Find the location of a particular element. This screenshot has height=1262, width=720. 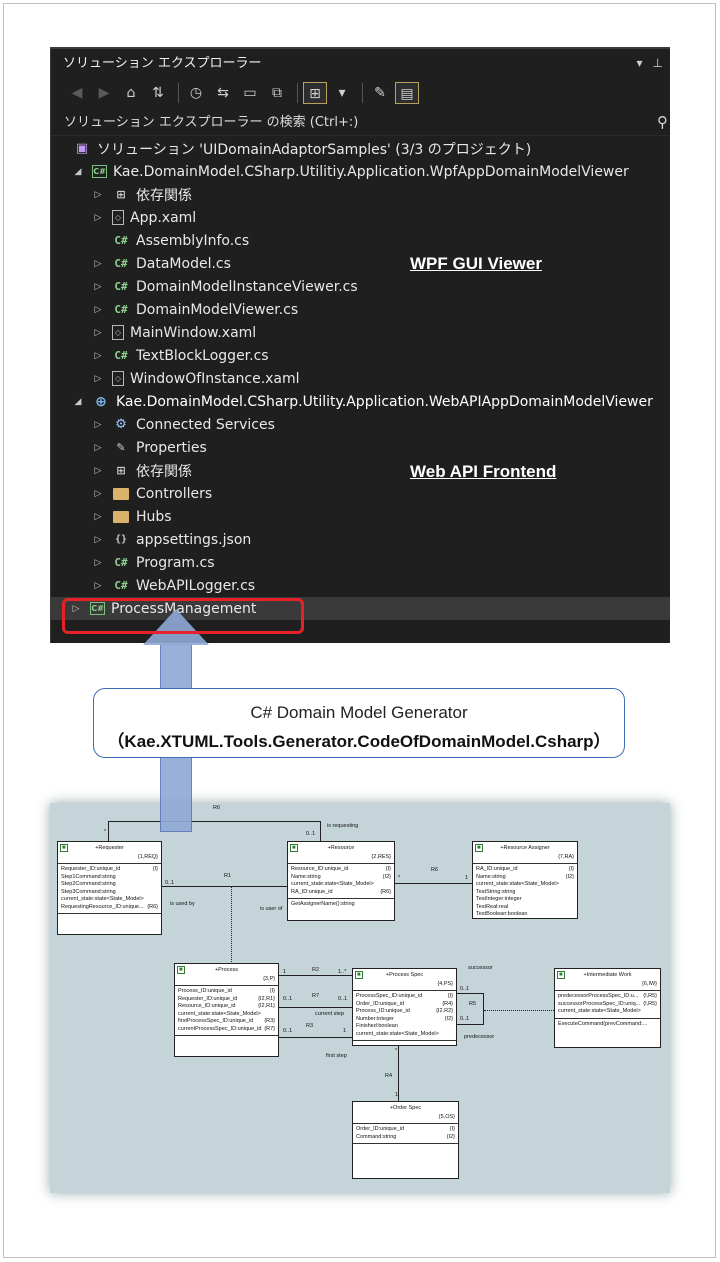

dependencies-icon: ⊞ is located at coordinates (121, 470).